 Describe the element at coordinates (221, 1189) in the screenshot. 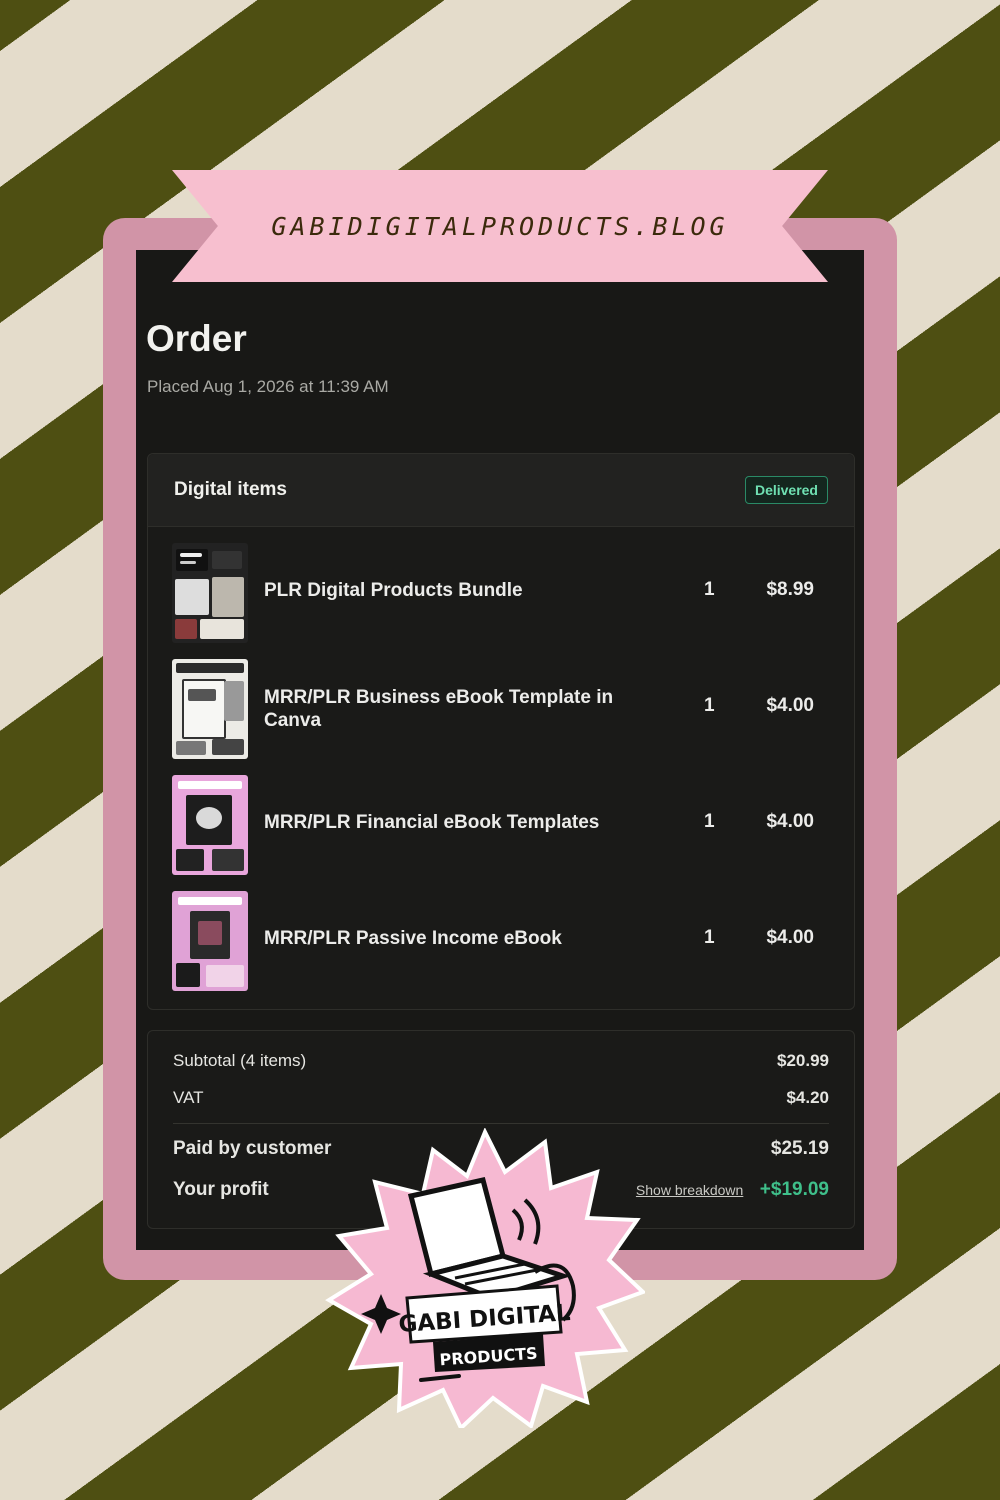

I see `profit-label: Your profit` at that location.